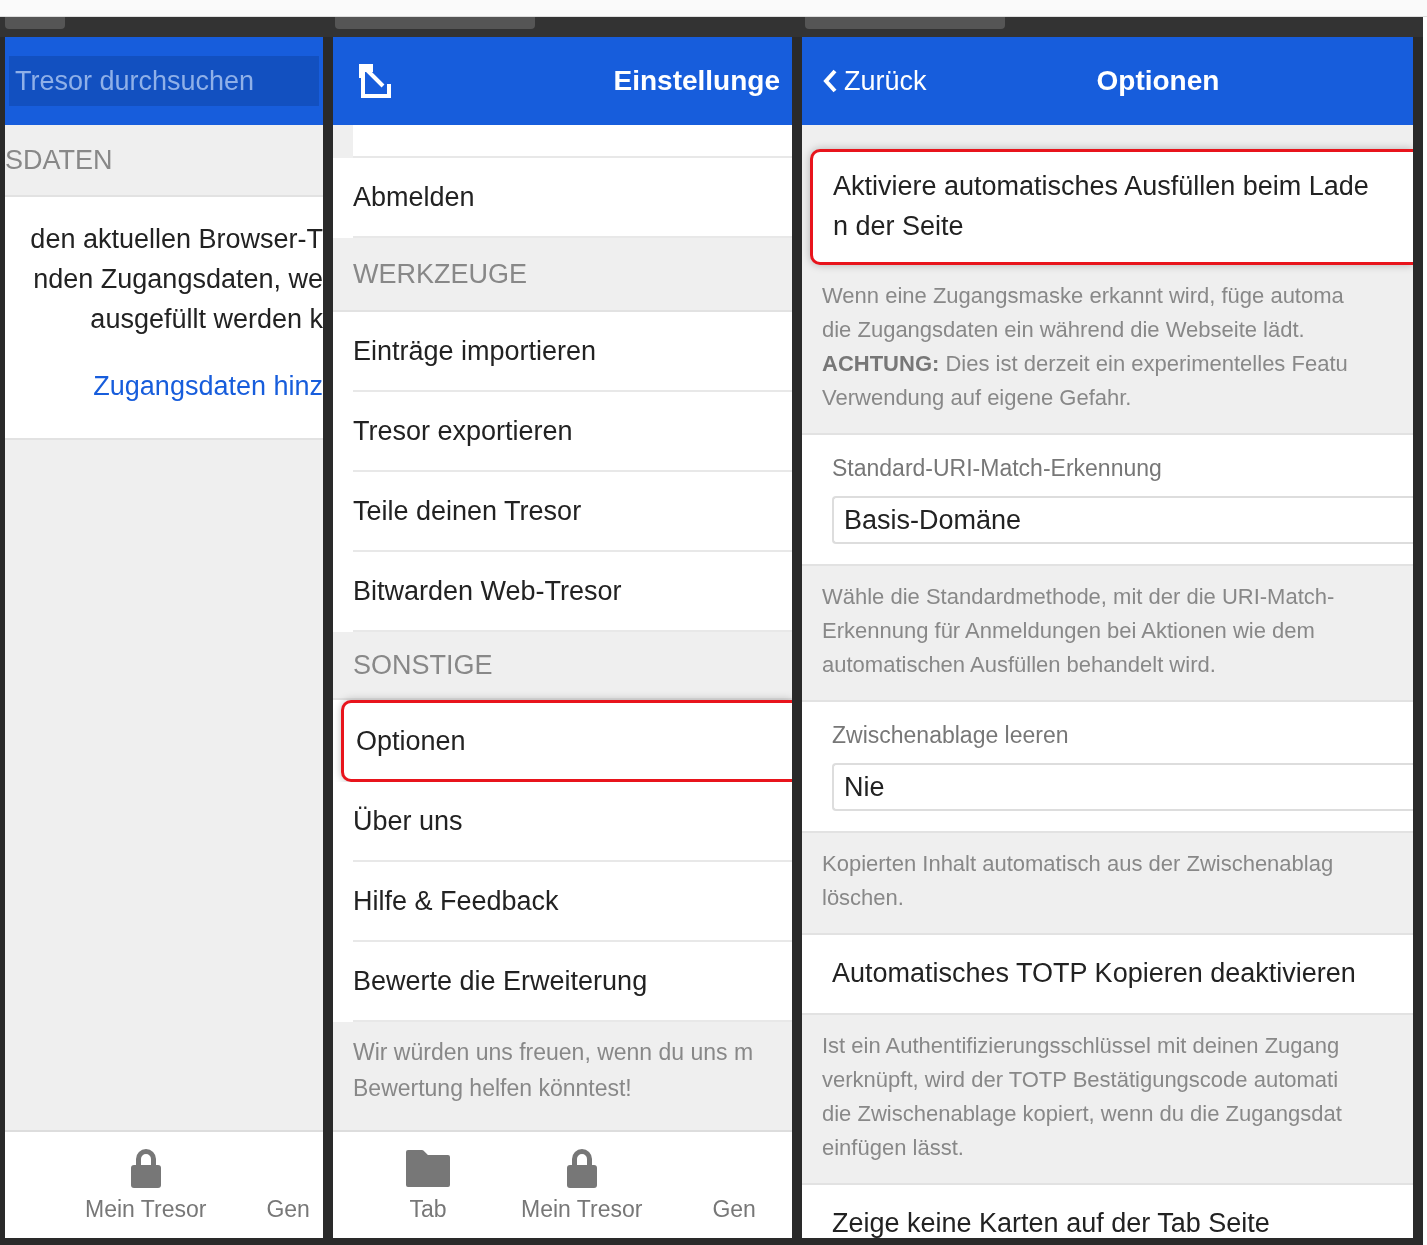  Describe the element at coordinates (830, 81) in the screenshot. I see `chevron-left-icon` at that location.